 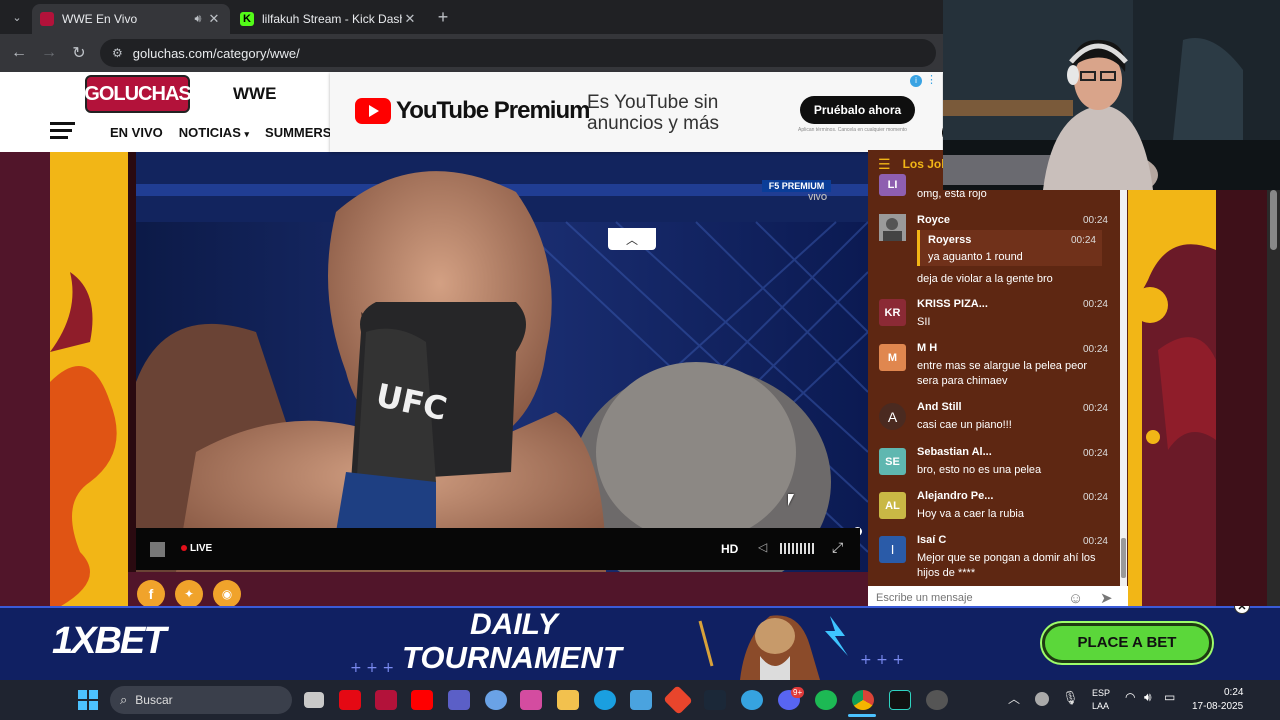 What do you see at coordinates (227, 594) in the screenshot?
I see `discord-icon: ◉` at bounding box center [227, 594].